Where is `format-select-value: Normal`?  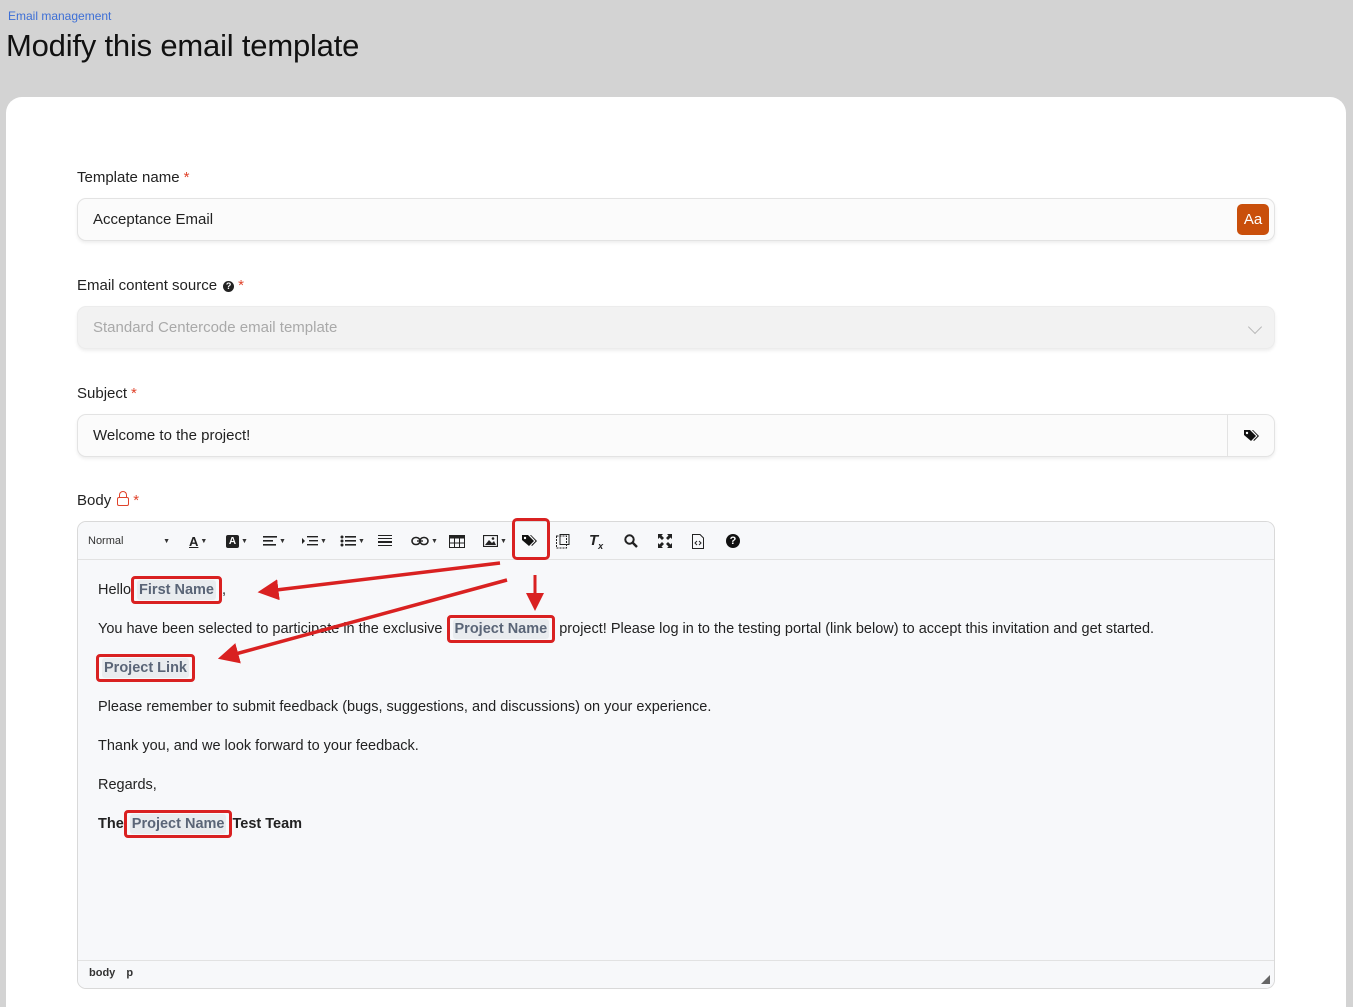
format-select-value: Normal is located at coordinates (106, 541).